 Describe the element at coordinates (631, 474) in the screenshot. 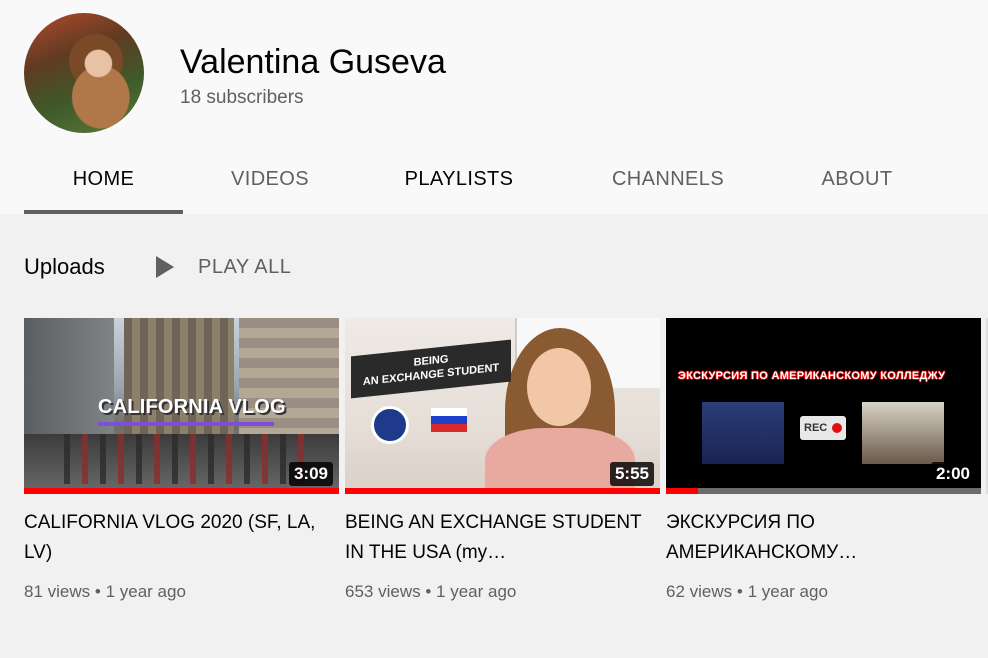

I see `duration-badge: 5:55` at that location.